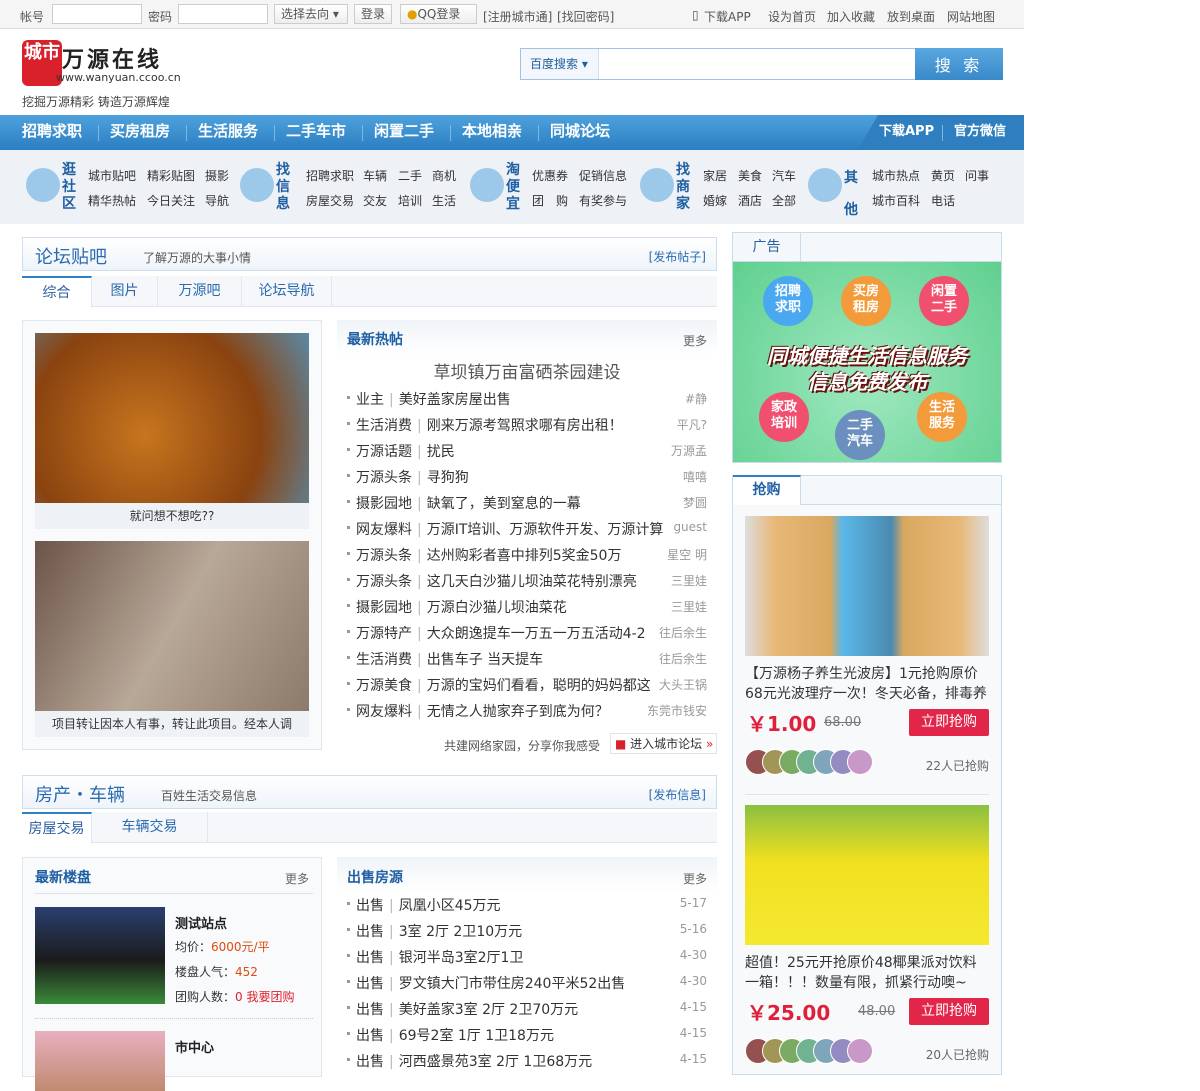 The image size is (1200, 1091). Describe the element at coordinates (792, 16) in the screenshot. I see `set-homepage-link: 设为首页` at that location.